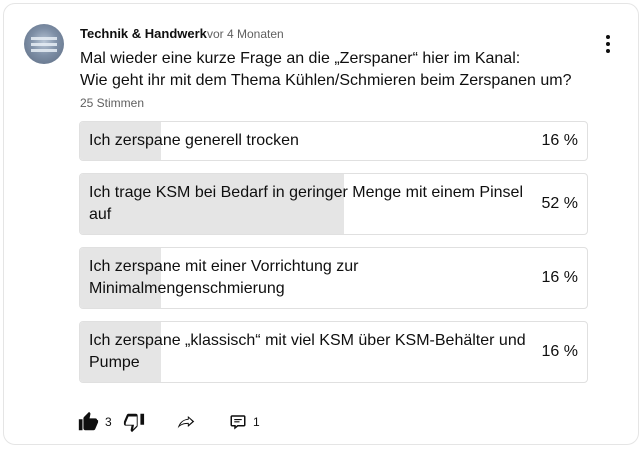 Image resolution: width=644 pixels, height=450 pixels. I want to click on channel-avatar, so click(44, 44).